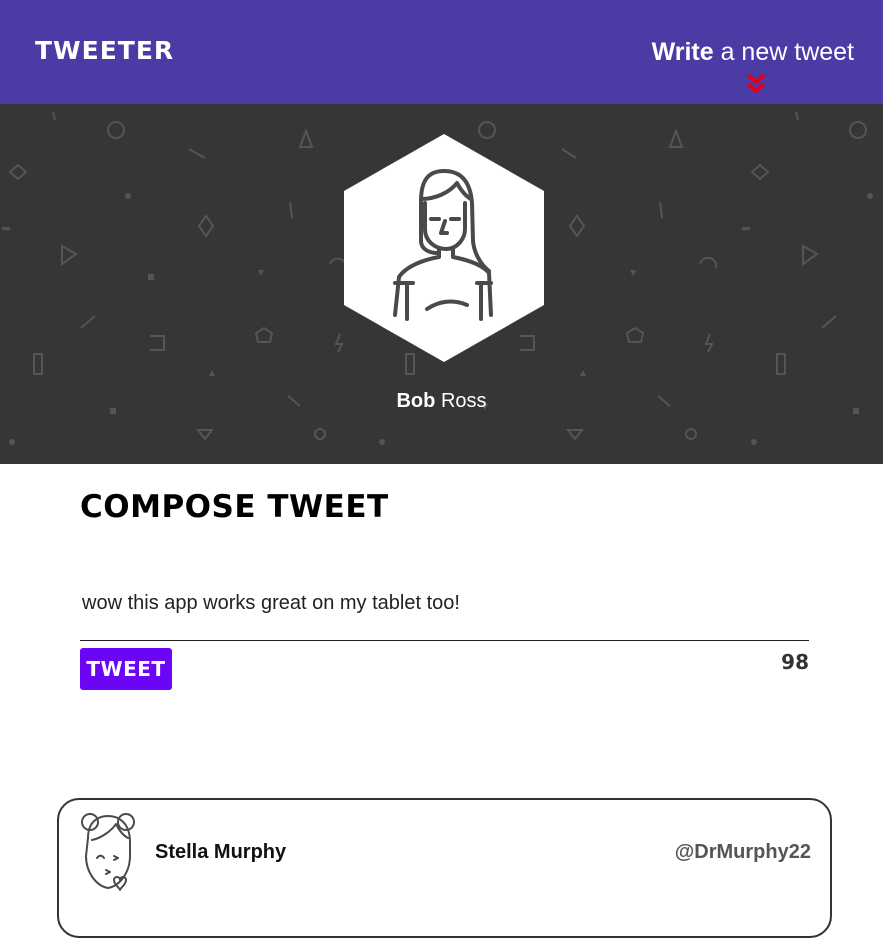 This screenshot has width=883, height=938. Describe the element at coordinates (221, 852) in the screenshot. I see `tweet-author-name: Stella Murphy` at that location.